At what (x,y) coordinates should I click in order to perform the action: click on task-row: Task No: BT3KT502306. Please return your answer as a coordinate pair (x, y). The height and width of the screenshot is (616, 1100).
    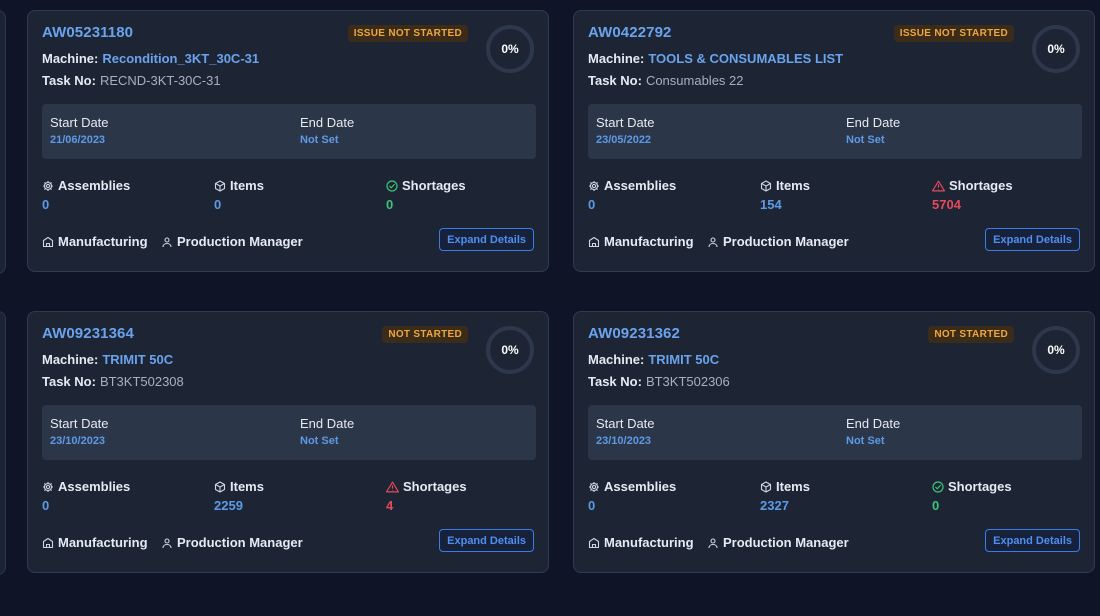
    Looking at the image, I should click on (659, 381).